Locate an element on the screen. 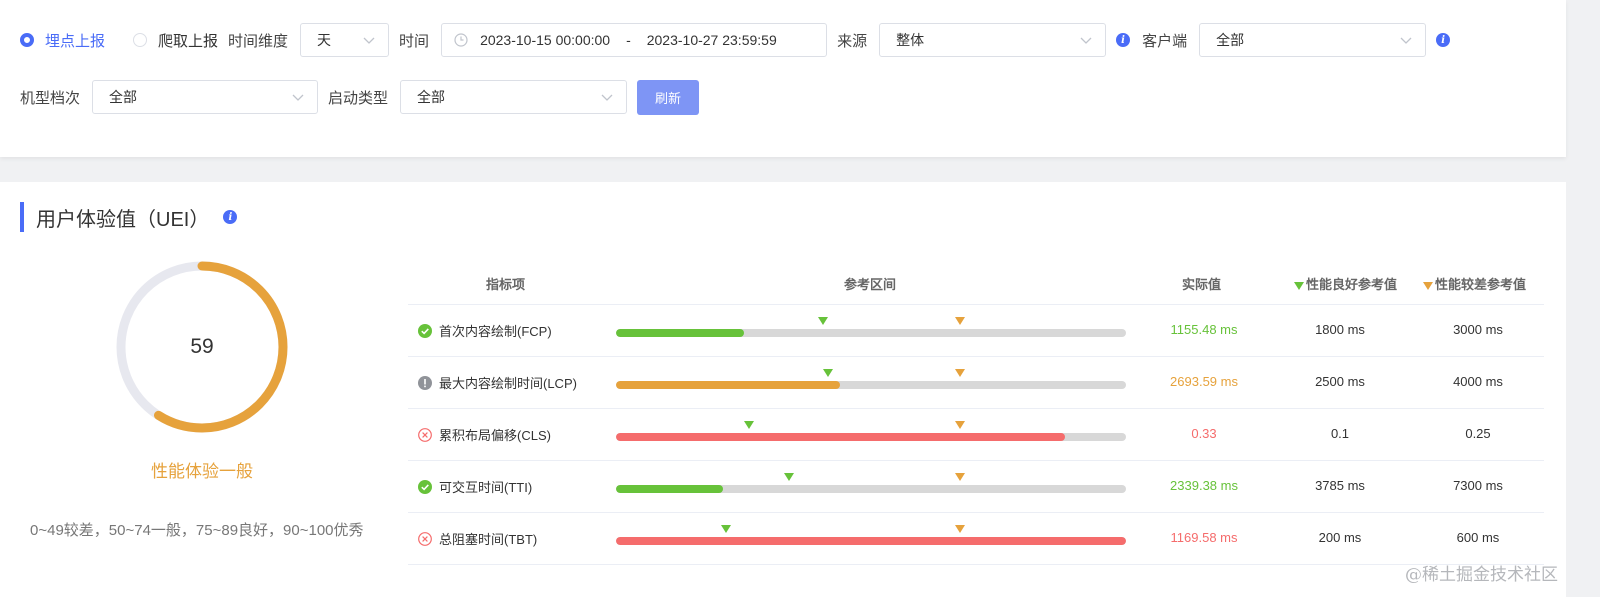 The image size is (1600, 597). launch-type-label: 启动类型 is located at coordinates (358, 98).